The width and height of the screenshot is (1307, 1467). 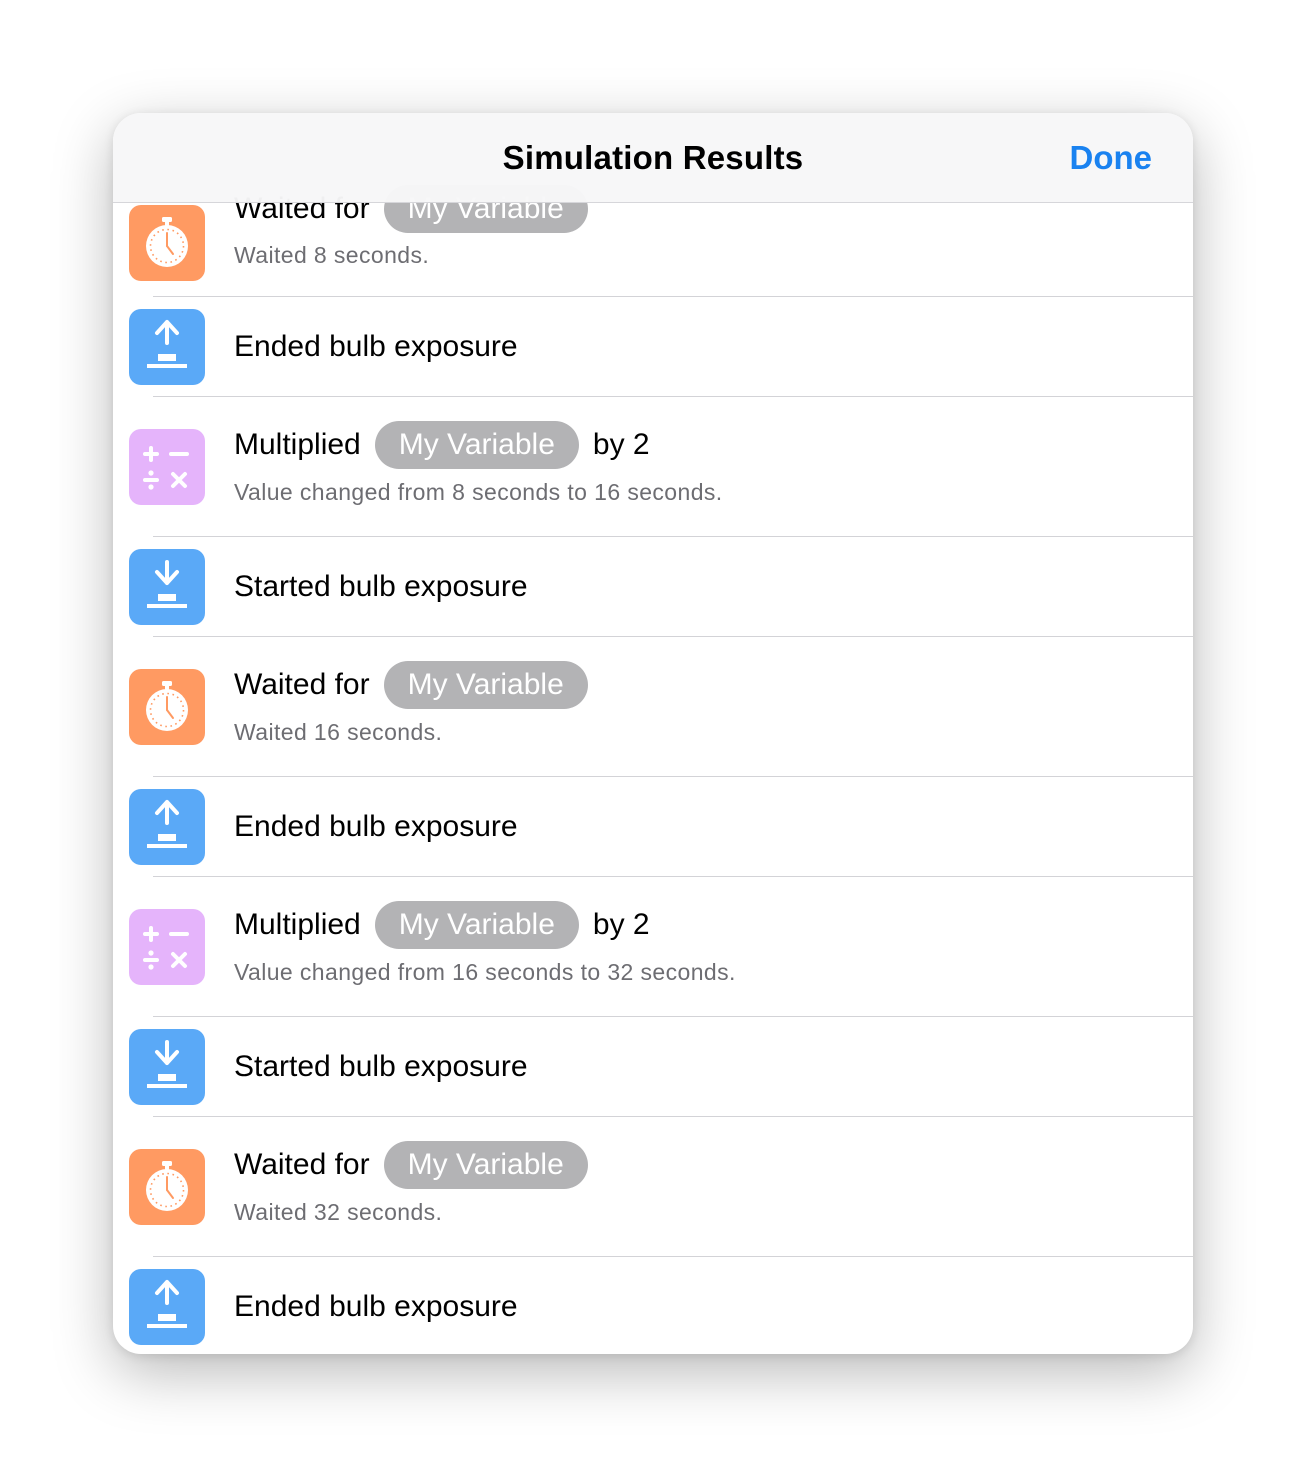 I want to click on row-detail: Waited 16 seconds., so click(x=338, y=732).